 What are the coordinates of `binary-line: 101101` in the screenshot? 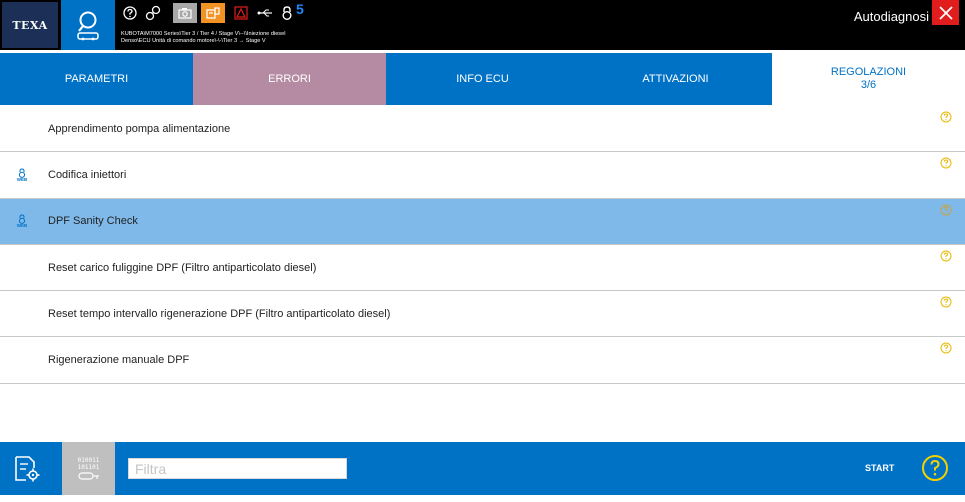 It's located at (88, 467).